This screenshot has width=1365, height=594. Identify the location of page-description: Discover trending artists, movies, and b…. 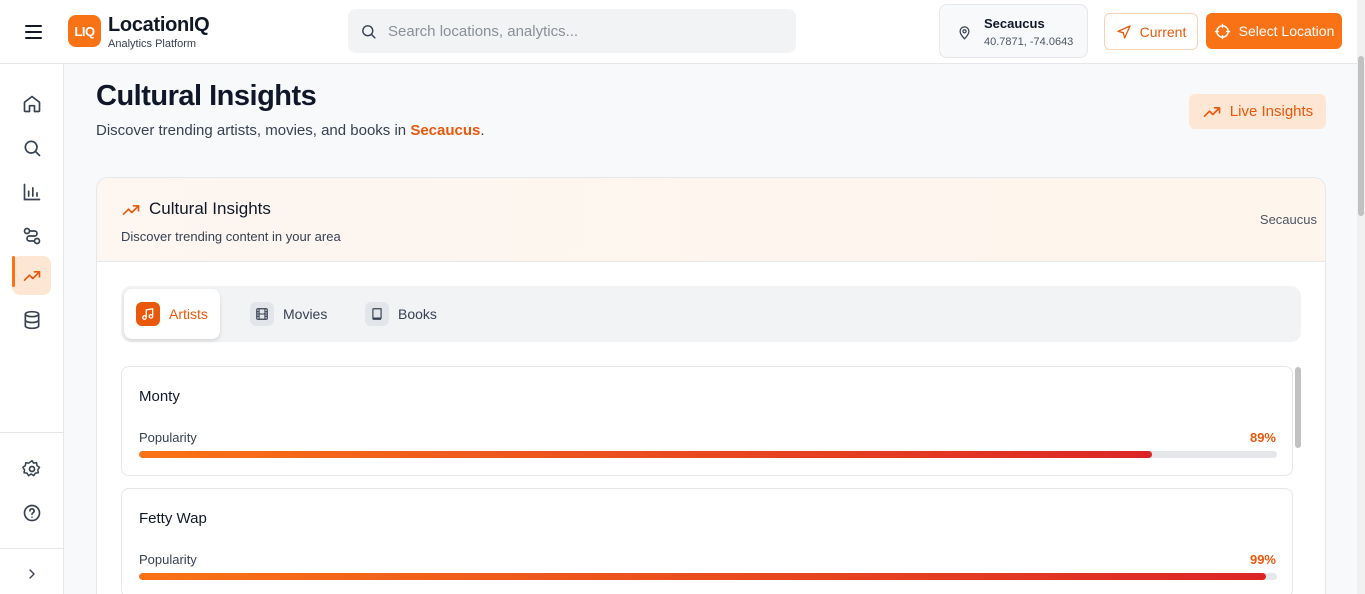
(290, 130).